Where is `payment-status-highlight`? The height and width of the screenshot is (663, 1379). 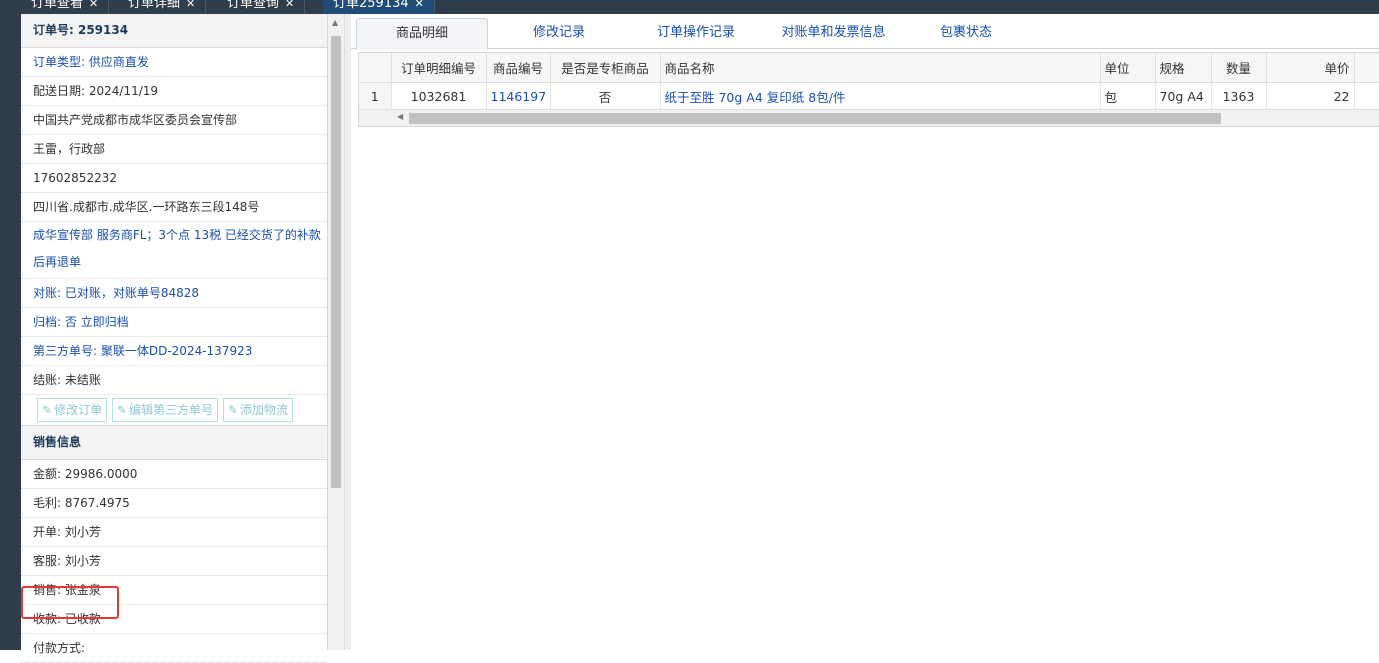
payment-status-highlight is located at coordinates (70, 602).